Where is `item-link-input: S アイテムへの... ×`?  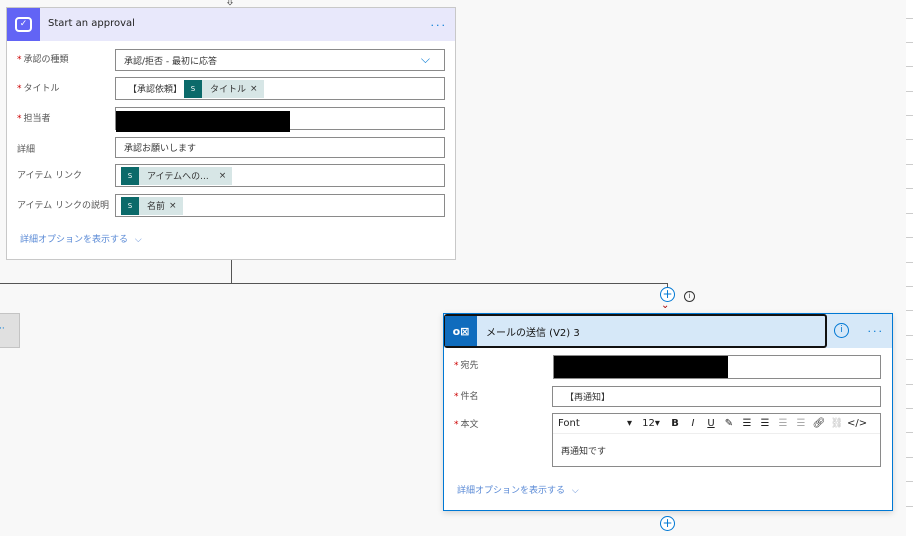
item-link-input: S アイテムへの... × is located at coordinates (280, 175).